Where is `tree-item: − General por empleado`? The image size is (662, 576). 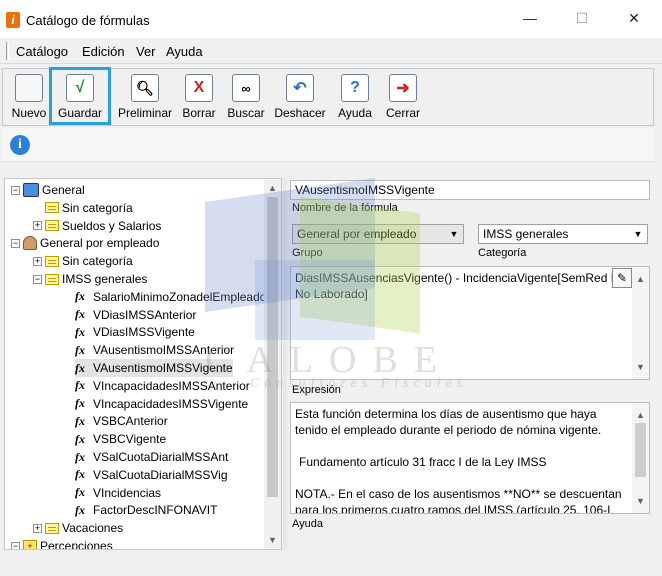 tree-item: − General por empleado is located at coordinates (85, 243).